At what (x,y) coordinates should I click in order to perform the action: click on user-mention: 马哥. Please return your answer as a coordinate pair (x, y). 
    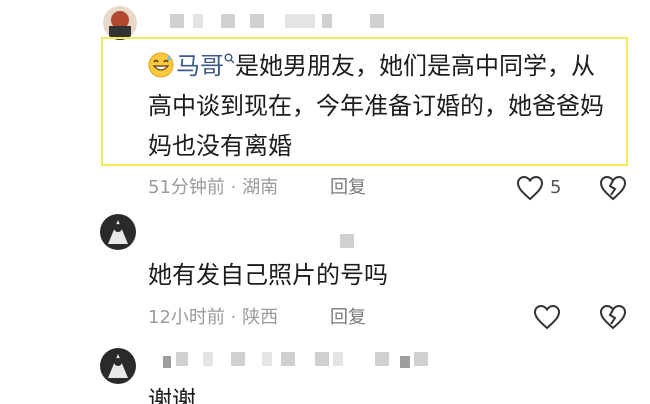
    Looking at the image, I should click on (200, 66).